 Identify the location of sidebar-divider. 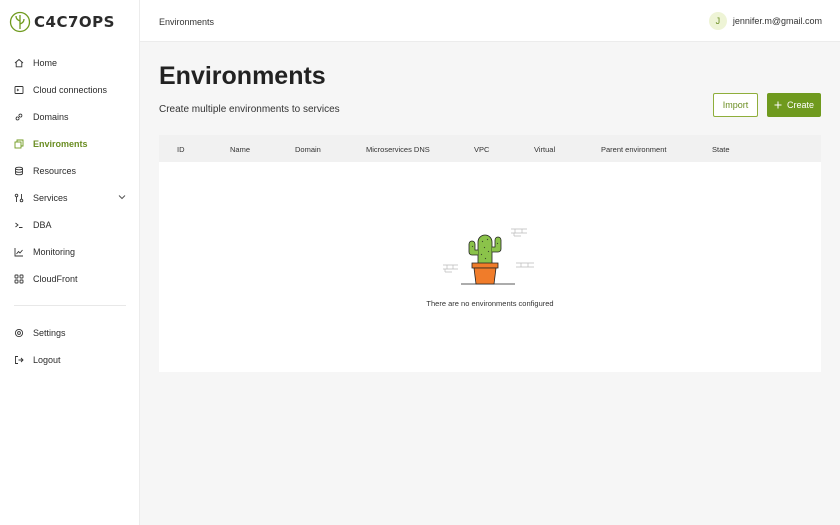
(70, 305).